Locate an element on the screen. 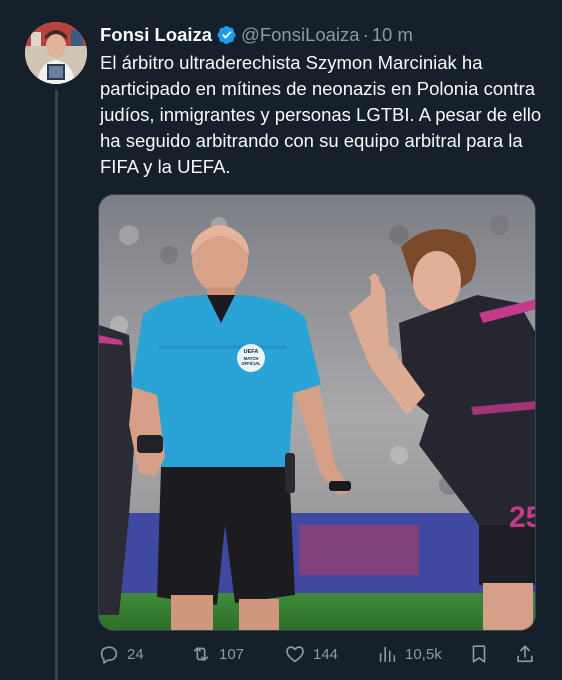 Image resolution: width=562 pixels, height=680 pixels. badge-line-3: OFFICIAL is located at coordinates (251, 363).